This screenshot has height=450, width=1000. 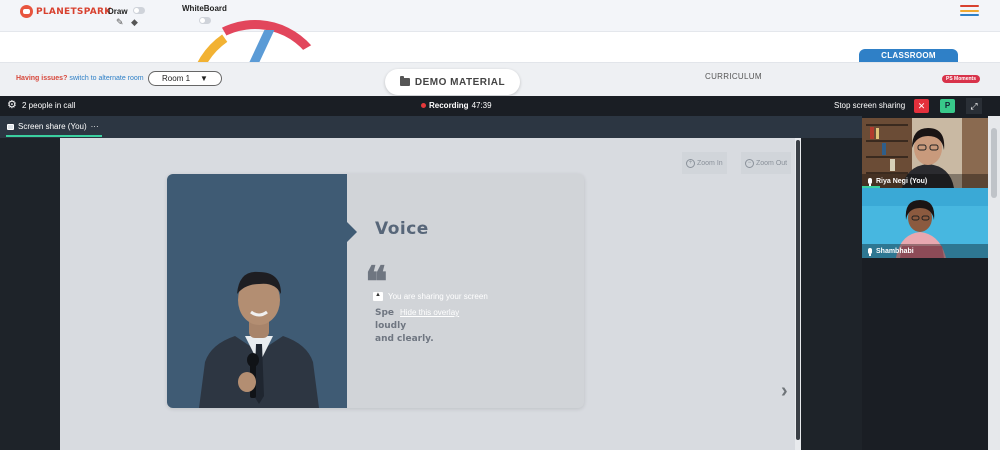 What do you see at coordinates (95, 126) in the screenshot?
I see `more-options-icon: ···` at bounding box center [95, 126].